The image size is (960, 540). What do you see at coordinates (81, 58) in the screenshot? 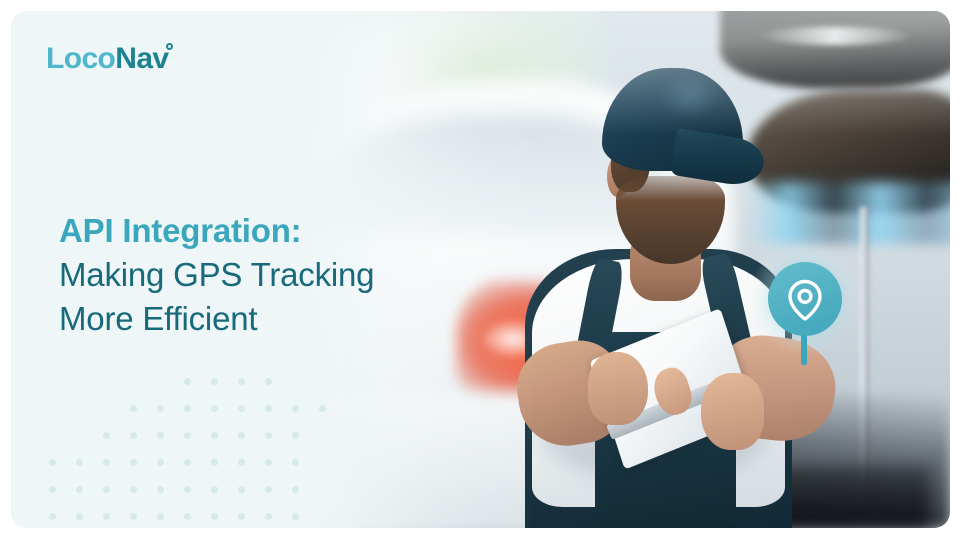
I see `logo-text-loco: Loco` at bounding box center [81, 58].